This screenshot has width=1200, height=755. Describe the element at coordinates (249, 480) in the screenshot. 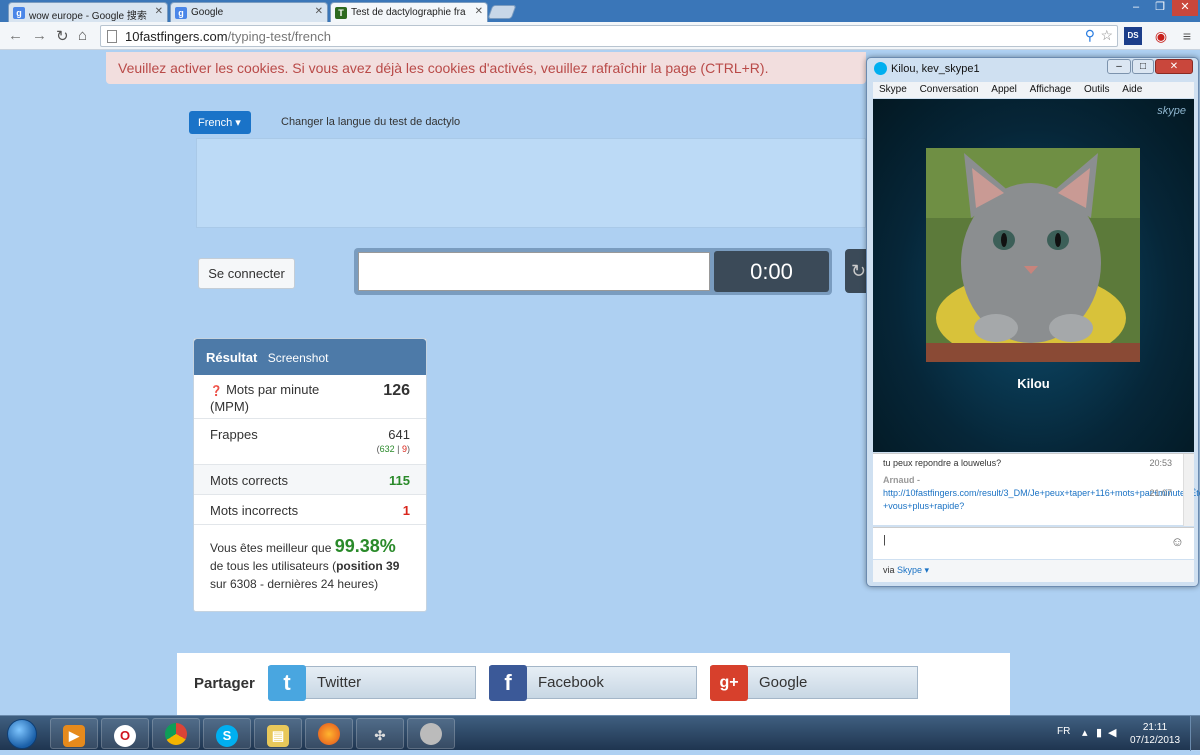

I see `correct-words-label: Mots corrects` at that location.